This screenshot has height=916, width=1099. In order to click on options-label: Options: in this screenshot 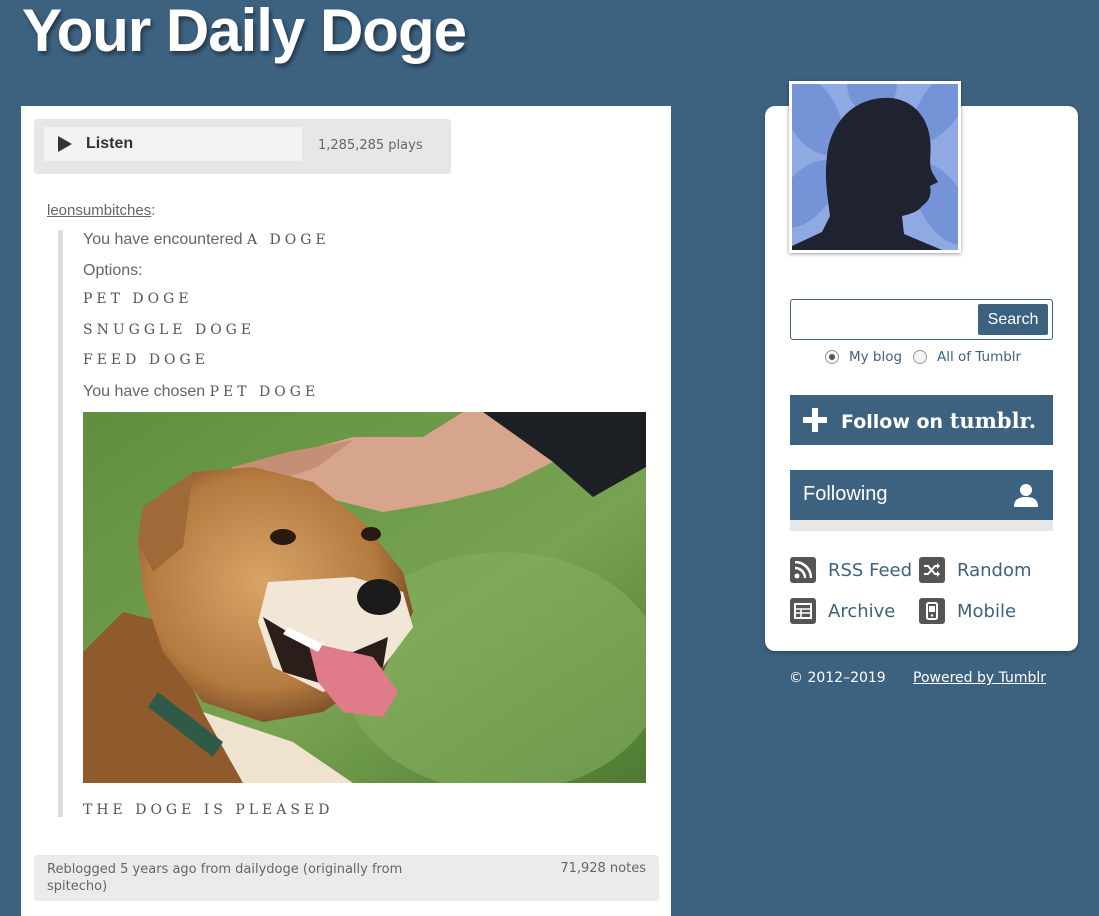, I will do `click(113, 270)`.